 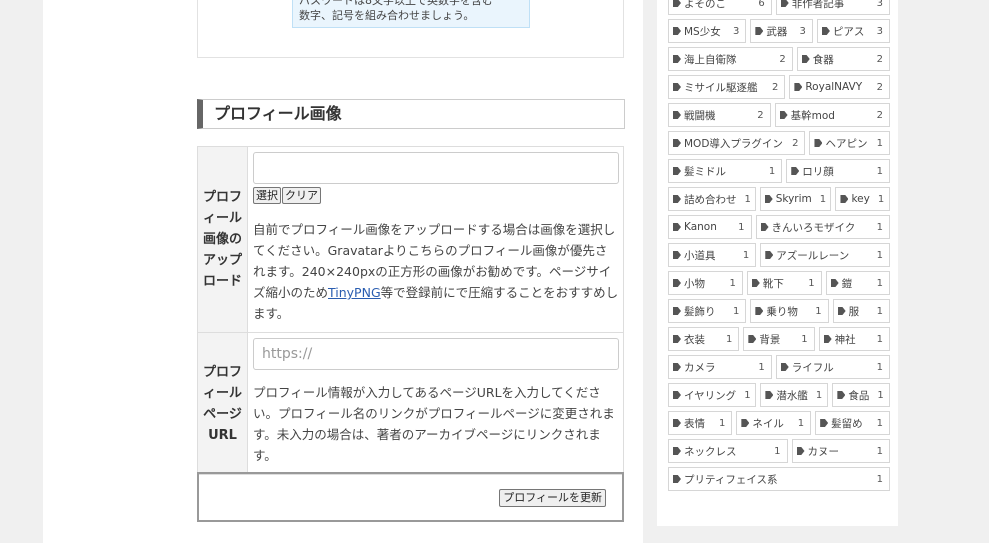 I want to click on tag-name: ヘアピン, so click(x=846, y=143).